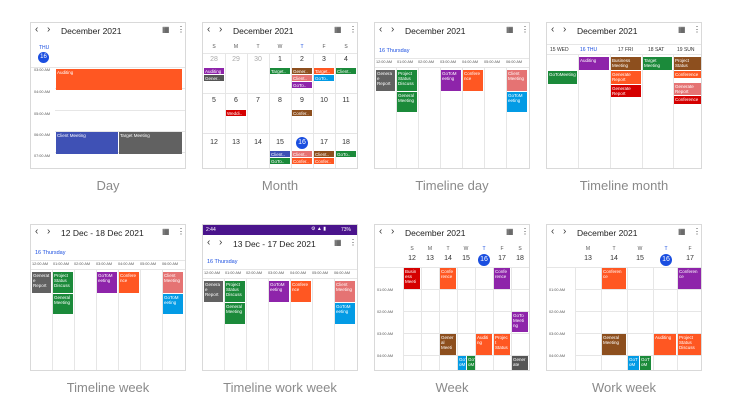  What do you see at coordinates (236, 113) in the screenshot?
I see `event: Weddi..` at bounding box center [236, 113].